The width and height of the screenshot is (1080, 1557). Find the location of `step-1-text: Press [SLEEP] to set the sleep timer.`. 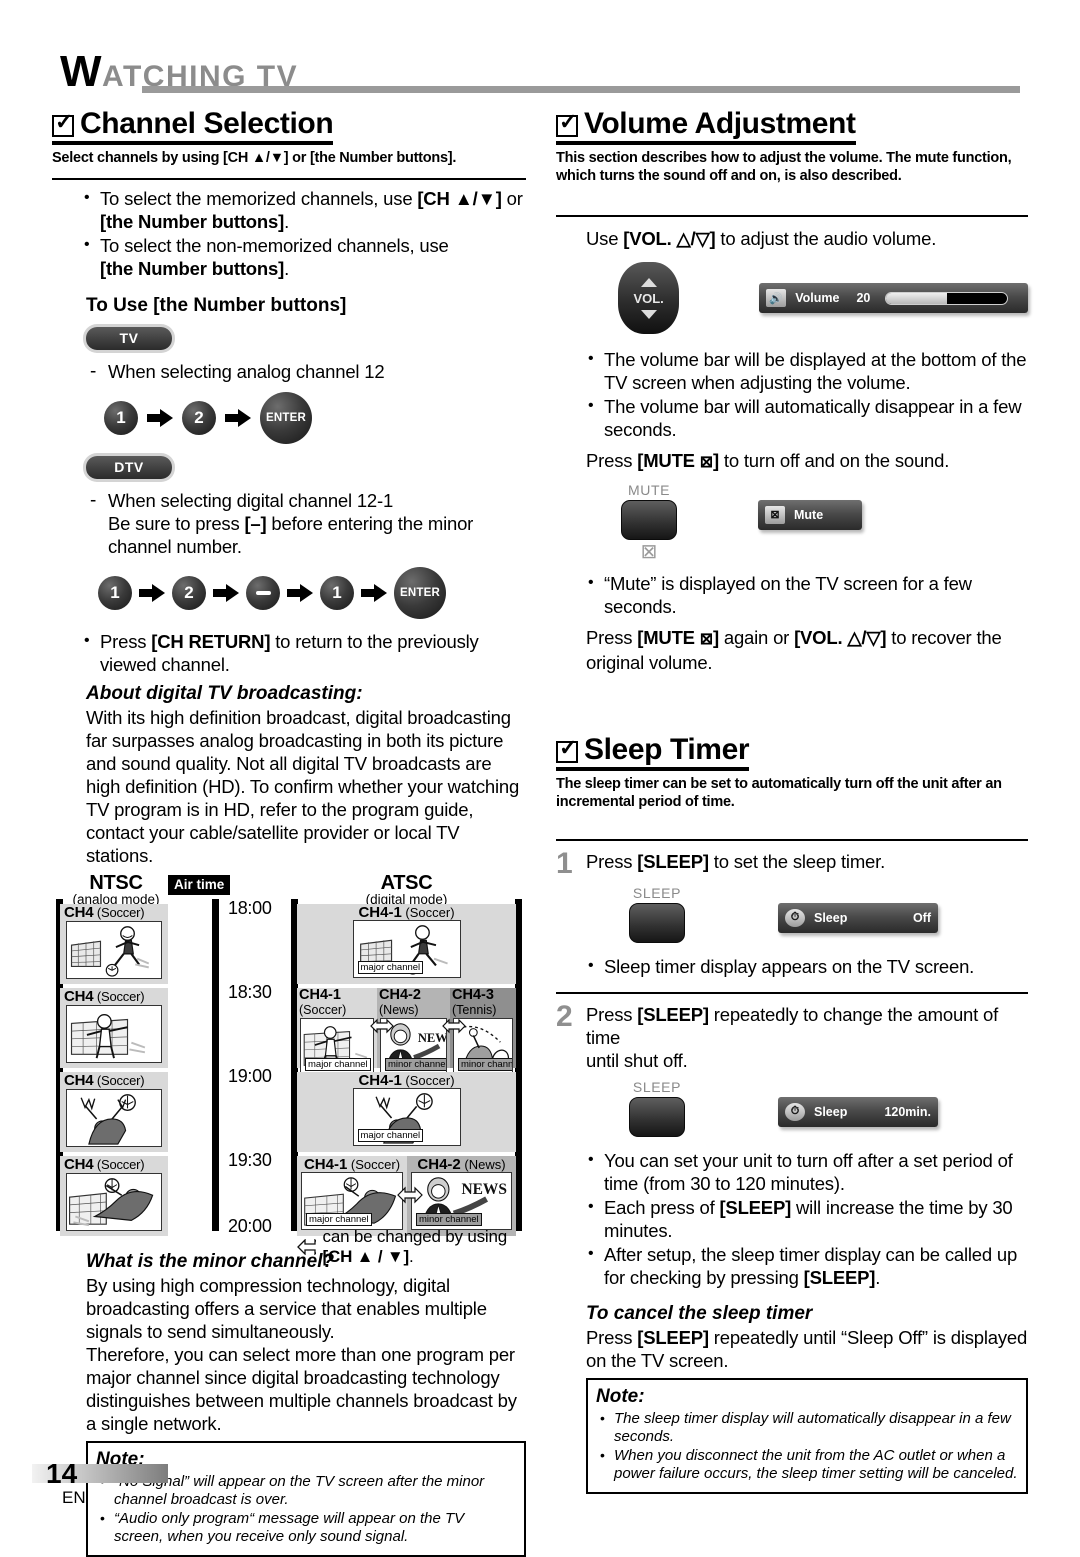

step-1-text: Press [SLEEP] to set the sleep timer. is located at coordinates (736, 861).